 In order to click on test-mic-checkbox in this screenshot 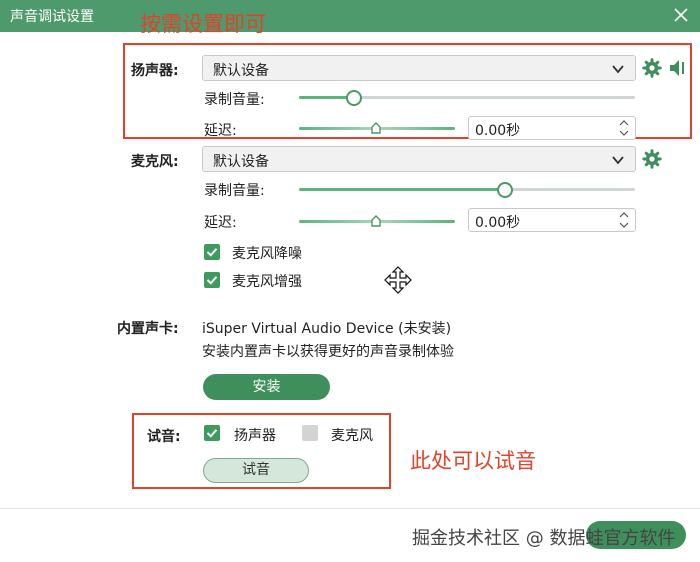, I will do `click(310, 433)`.